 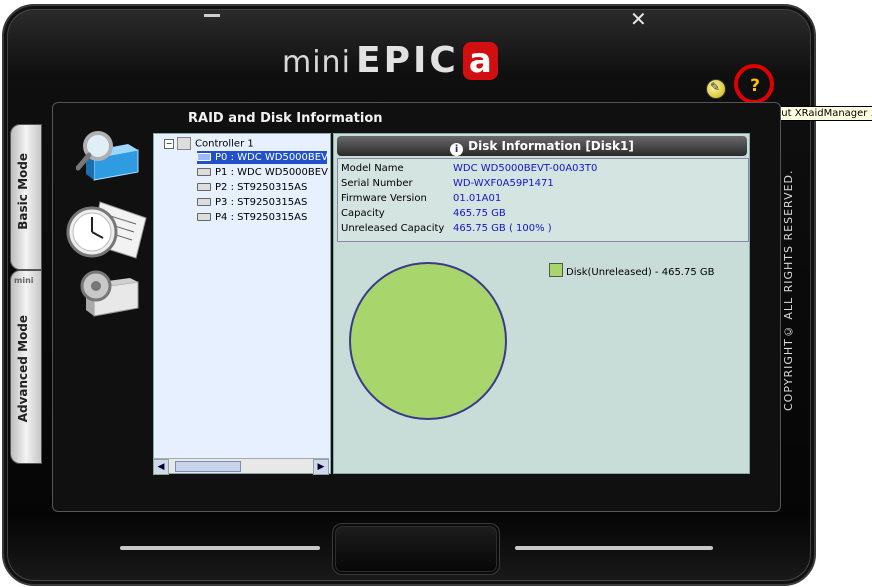 What do you see at coordinates (321, 467) in the screenshot?
I see `scroll-right-icon: ▶` at bounding box center [321, 467].